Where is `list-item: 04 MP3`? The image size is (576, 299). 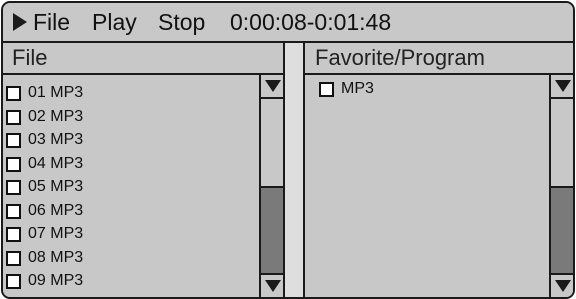 list-item: 04 MP3 is located at coordinates (131, 164).